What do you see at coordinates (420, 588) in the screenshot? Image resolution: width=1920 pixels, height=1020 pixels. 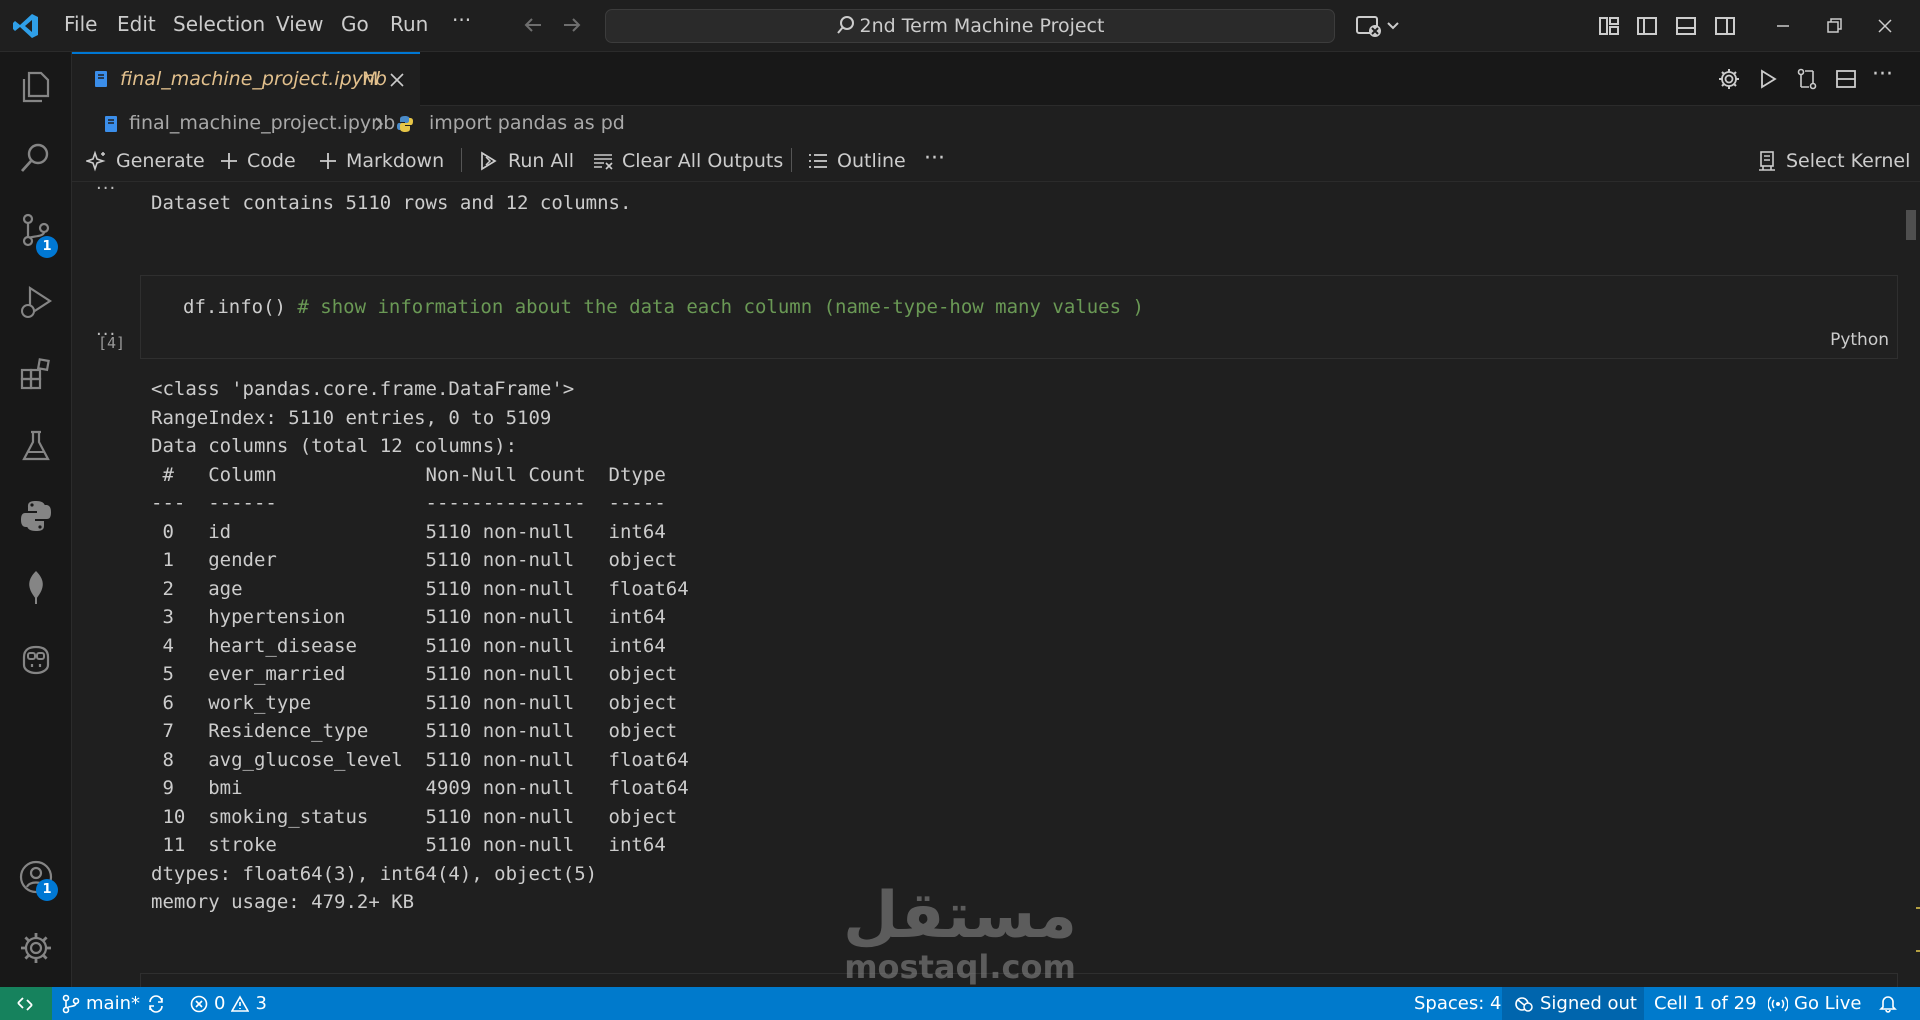 I see `output-line: 2 age 5110 non-null float64` at bounding box center [420, 588].